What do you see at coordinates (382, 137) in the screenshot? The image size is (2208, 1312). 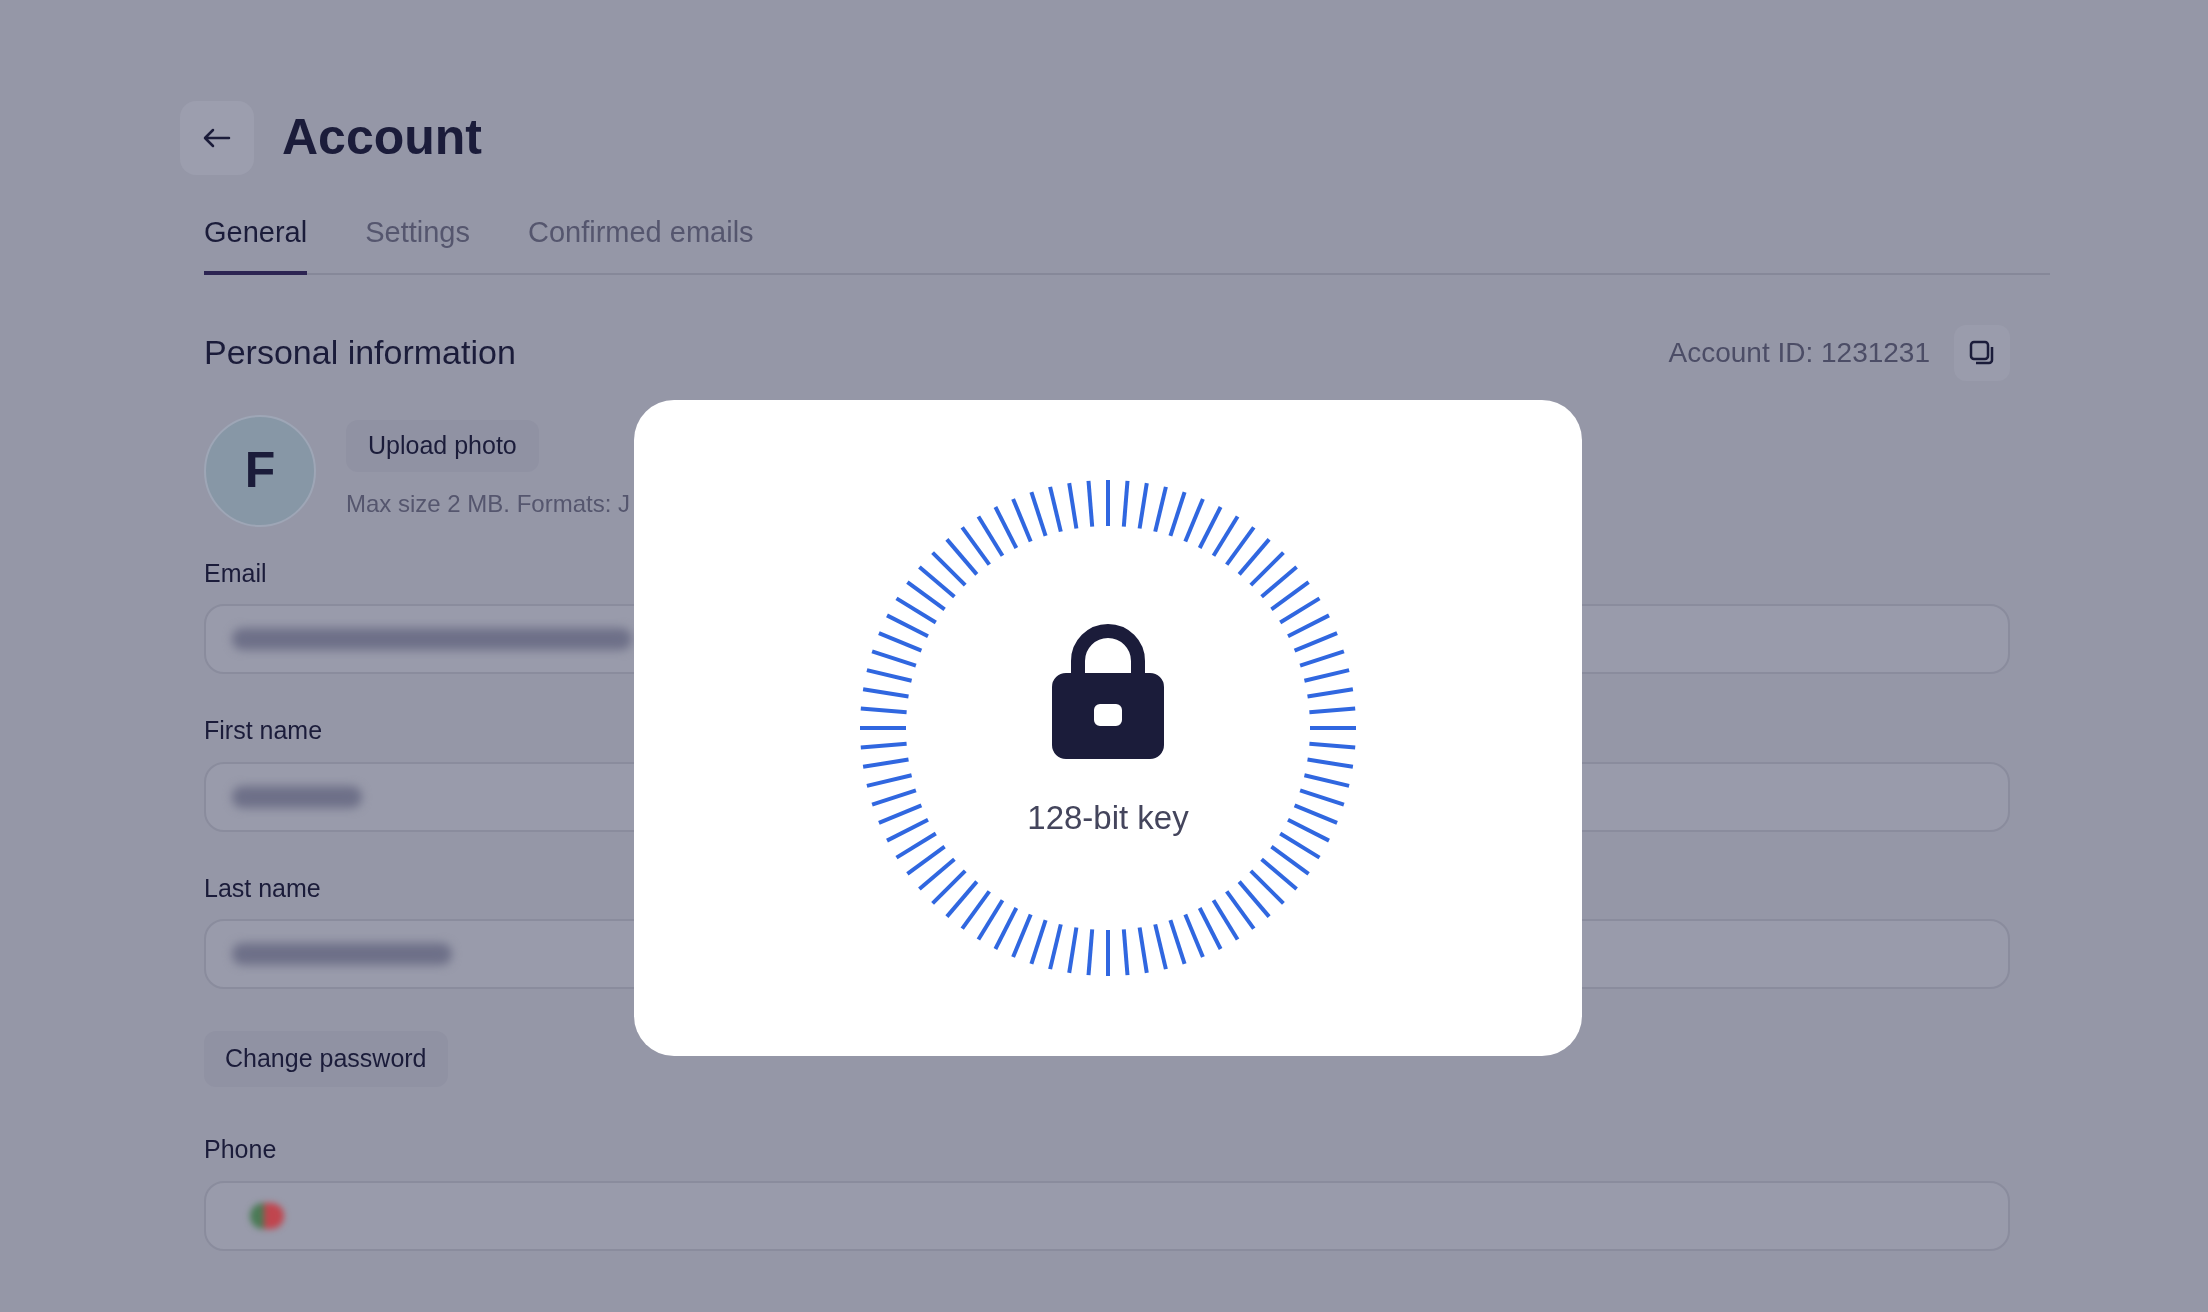 I see `page-title: Account` at bounding box center [382, 137].